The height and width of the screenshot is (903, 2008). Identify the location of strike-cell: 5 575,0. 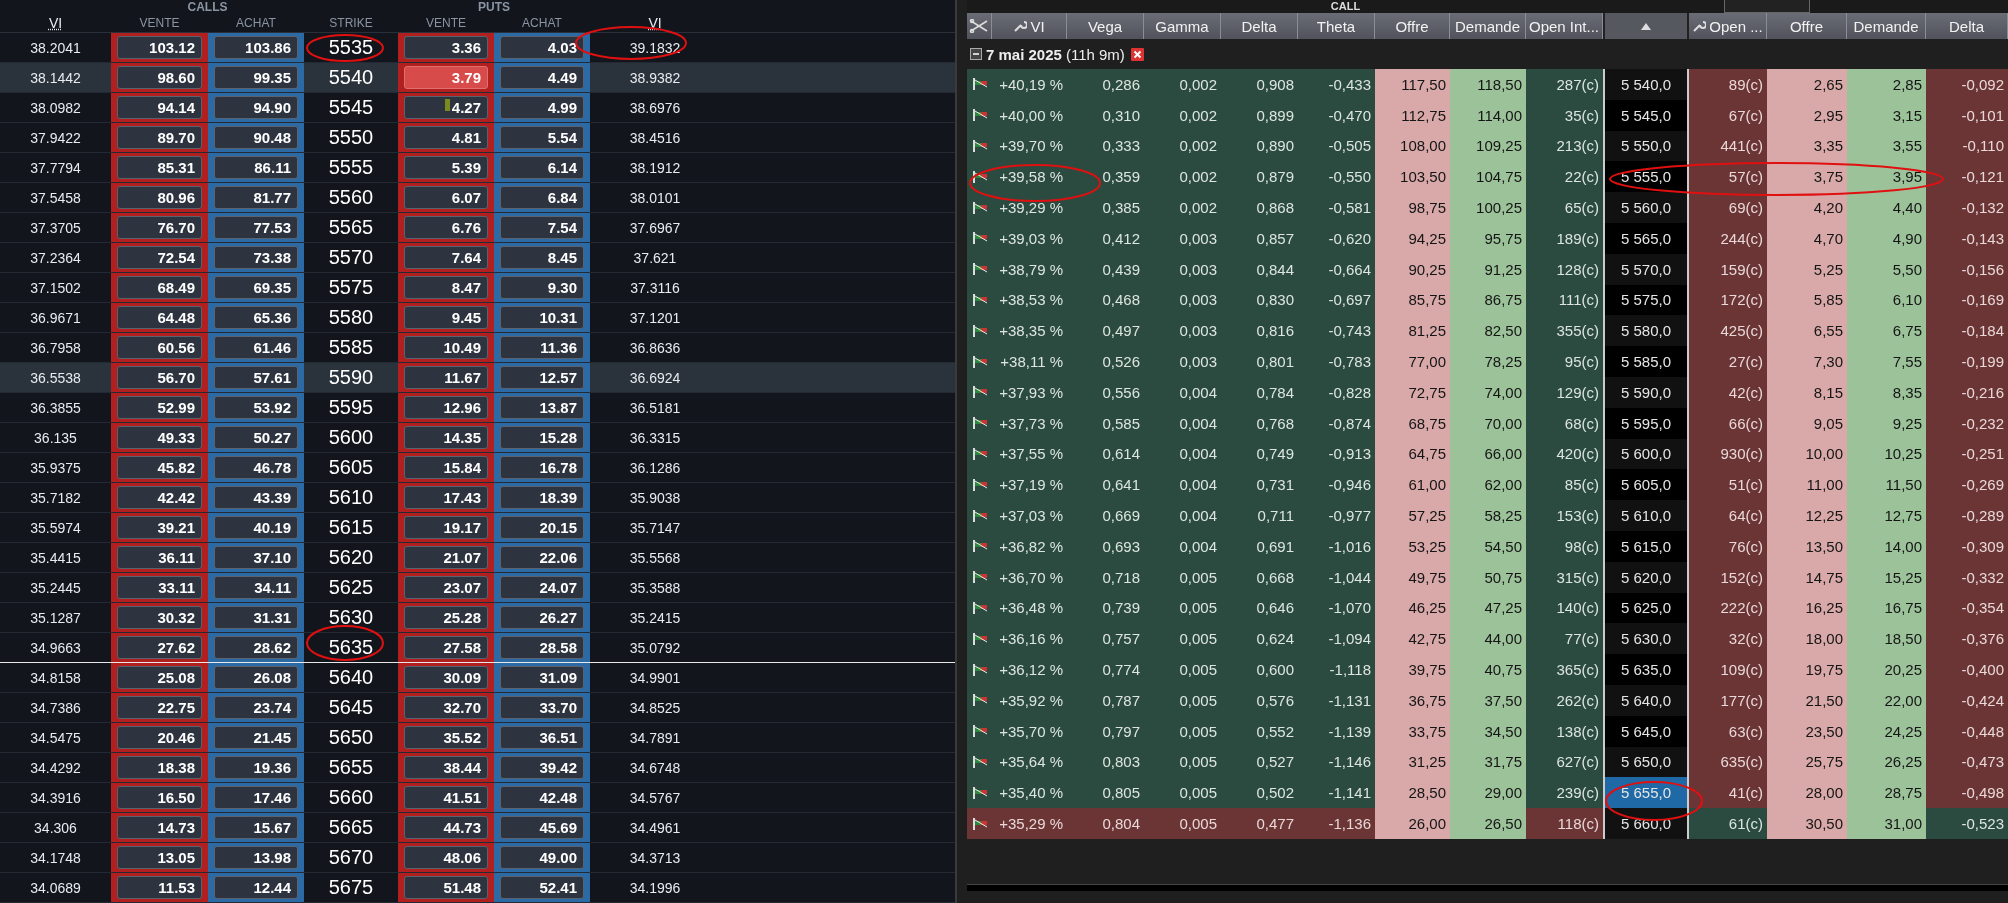
(1646, 300).